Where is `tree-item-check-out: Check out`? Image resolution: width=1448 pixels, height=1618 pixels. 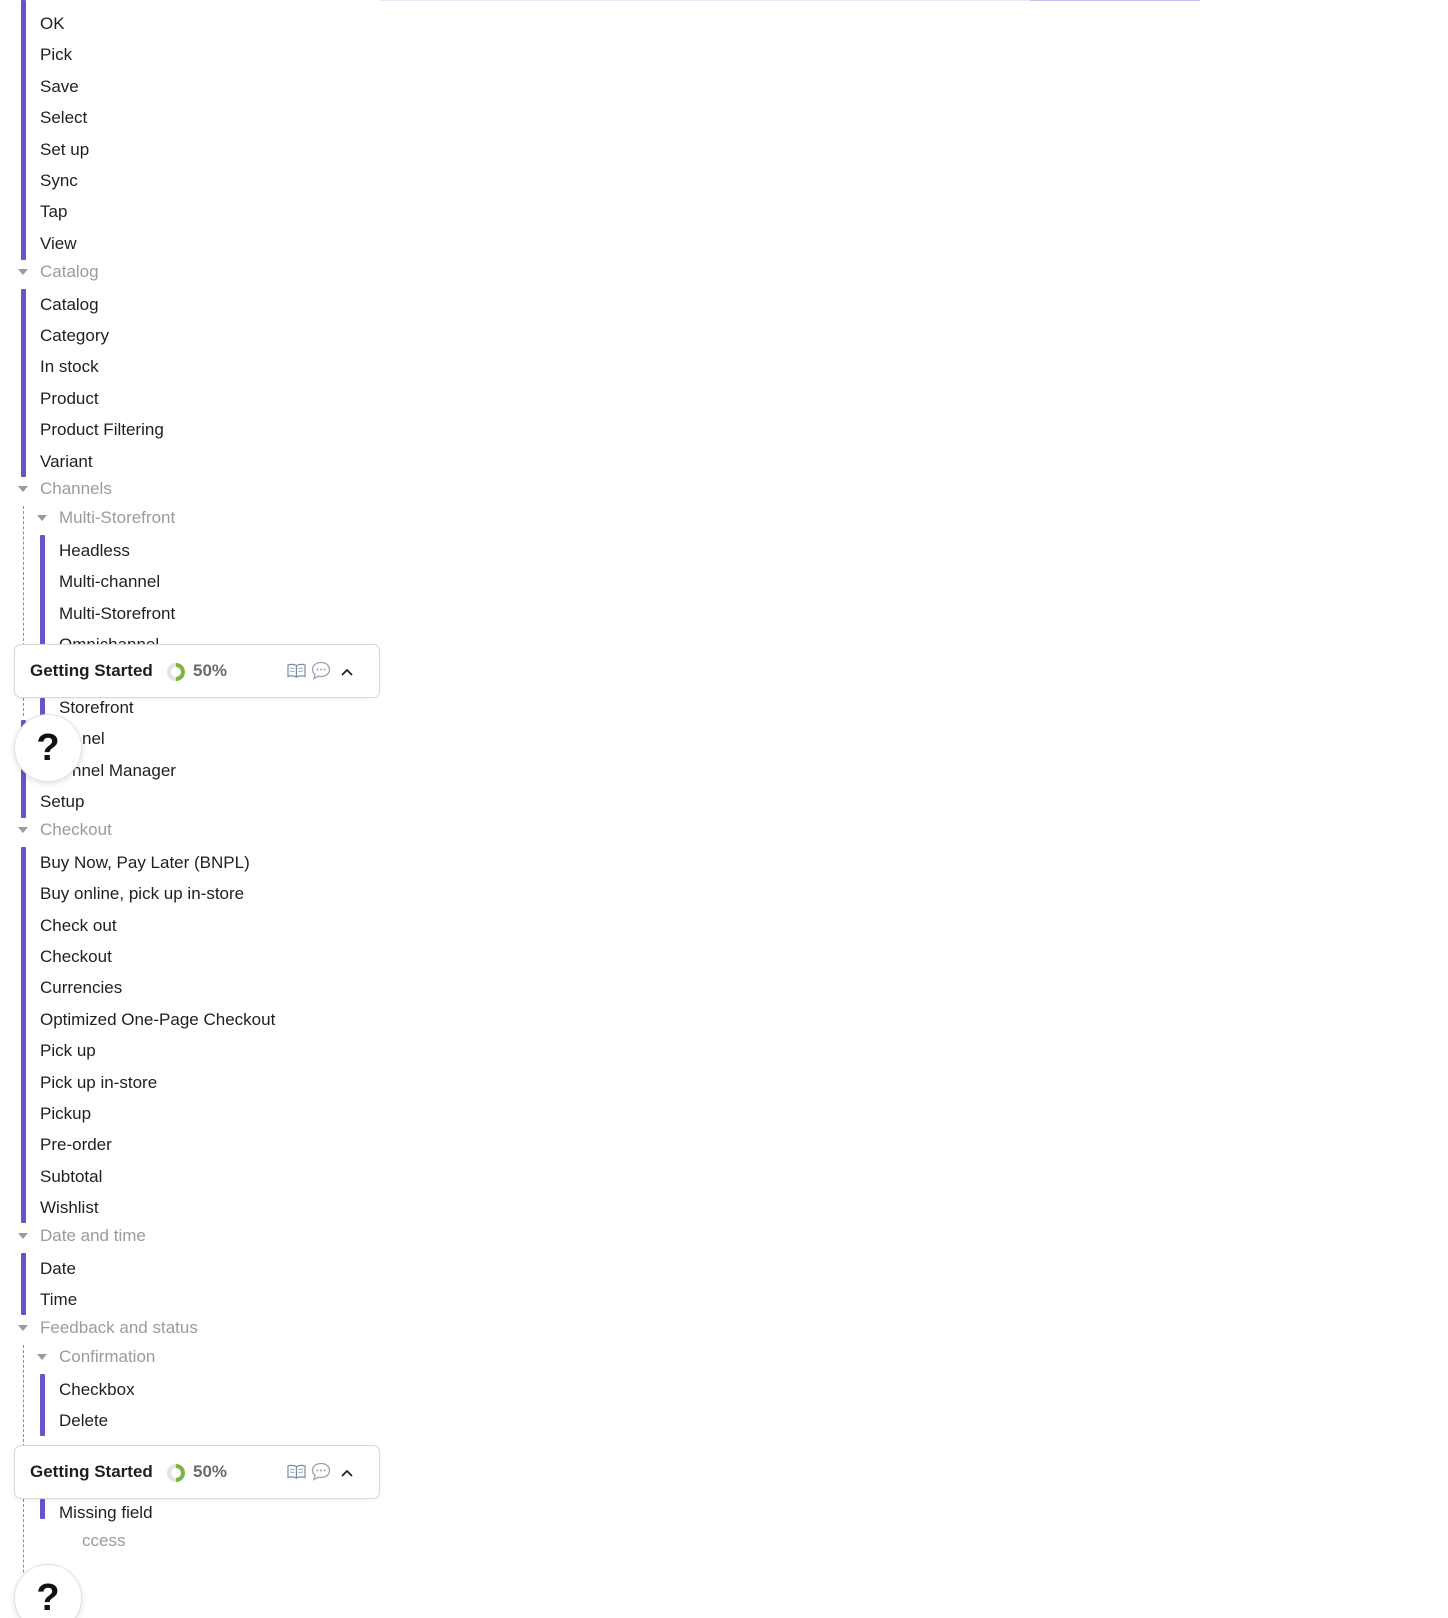 tree-item-check-out: Check out is located at coordinates (78, 926).